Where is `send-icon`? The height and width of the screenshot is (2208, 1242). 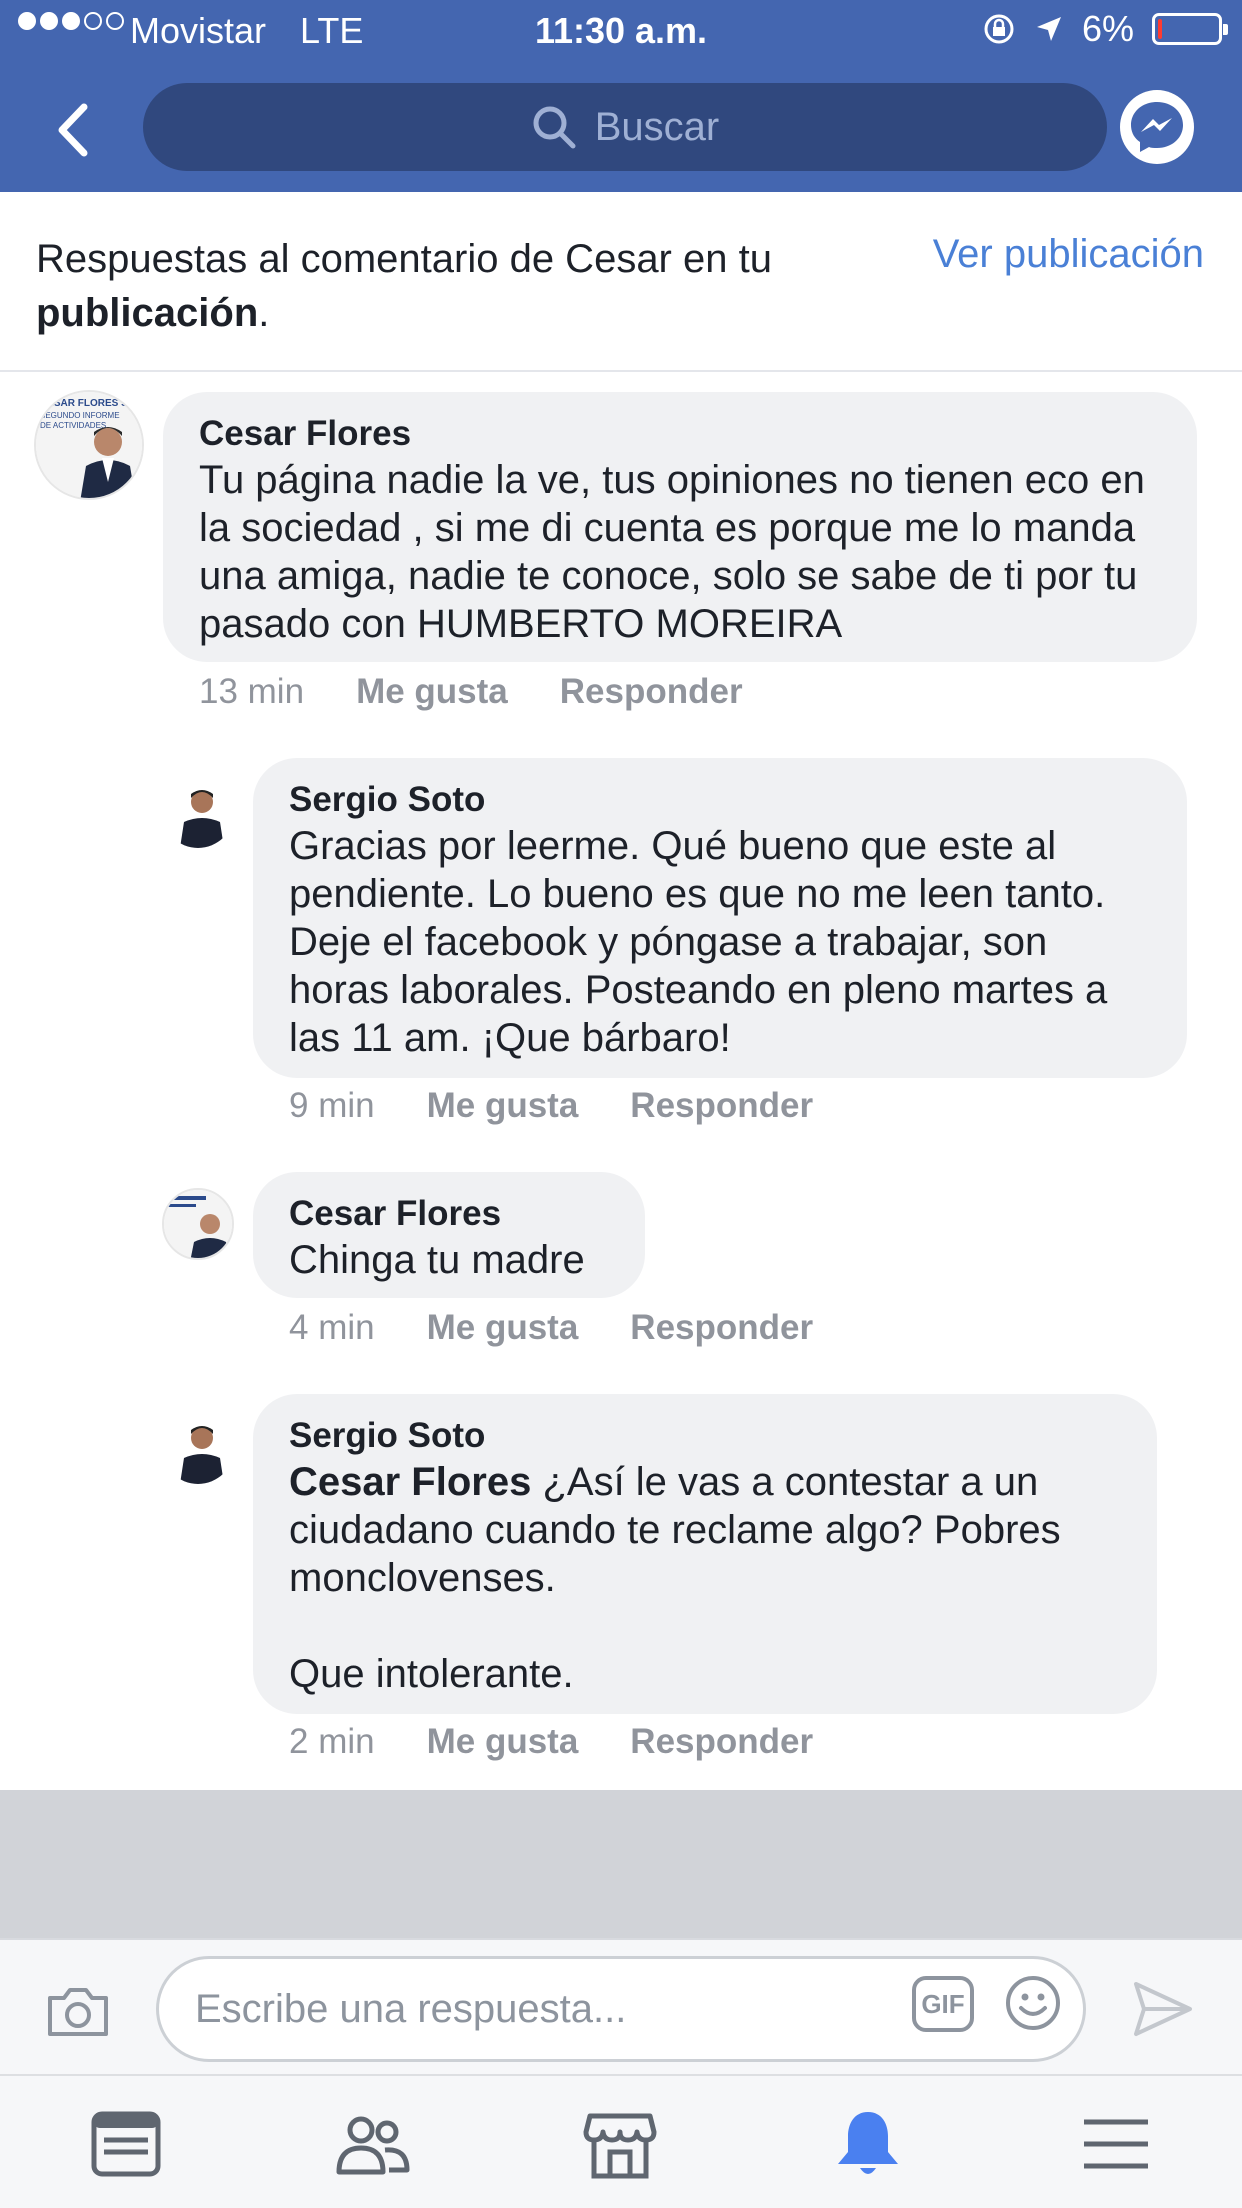 send-icon is located at coordinates (1163, 2009).